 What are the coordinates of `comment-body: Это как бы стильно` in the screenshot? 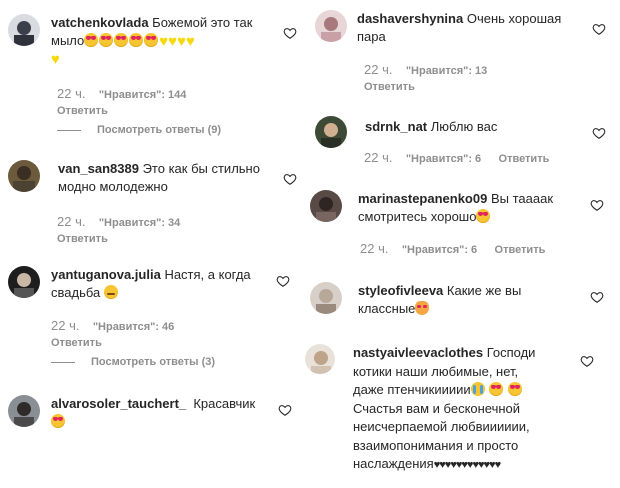 It's located at (201, 168).